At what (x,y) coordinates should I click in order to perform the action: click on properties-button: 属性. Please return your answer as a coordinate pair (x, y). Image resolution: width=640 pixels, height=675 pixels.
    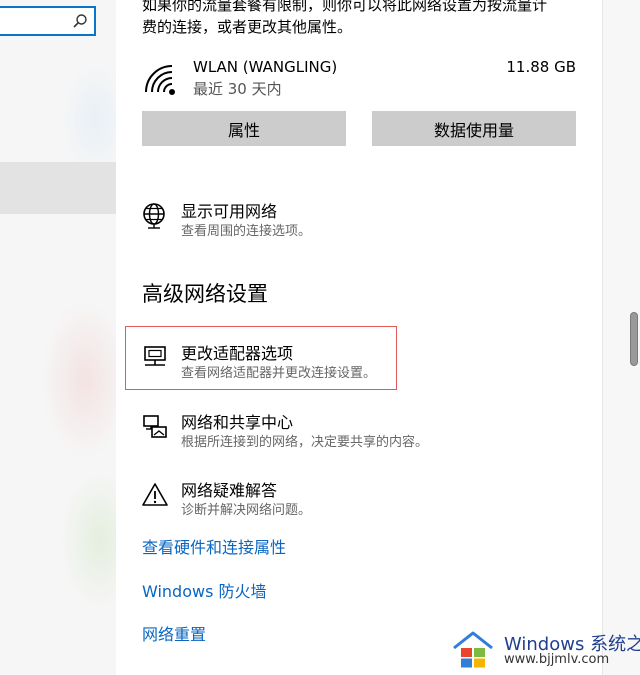
    Looking at the image, I should click on (244, 128).